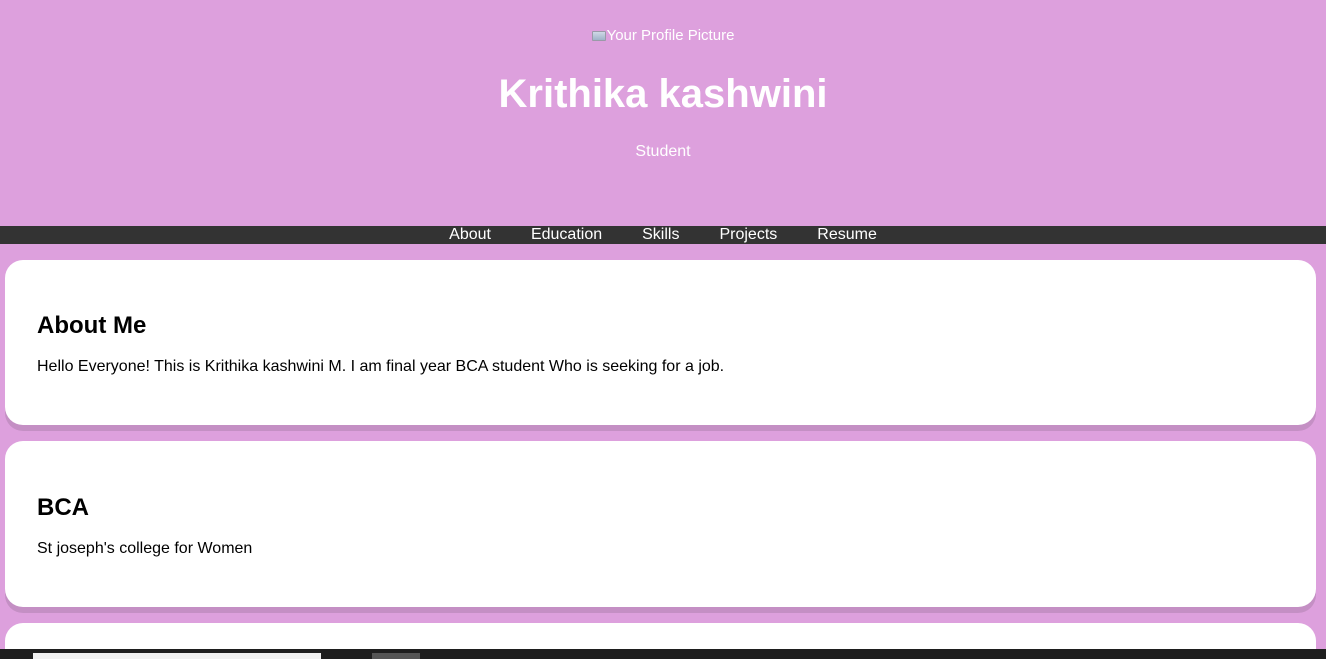 This screenshot has width=1326, height=659. Describe the element at coordinates (63, 507) in the screenshot. I see `education-heading: BCA` at that location.